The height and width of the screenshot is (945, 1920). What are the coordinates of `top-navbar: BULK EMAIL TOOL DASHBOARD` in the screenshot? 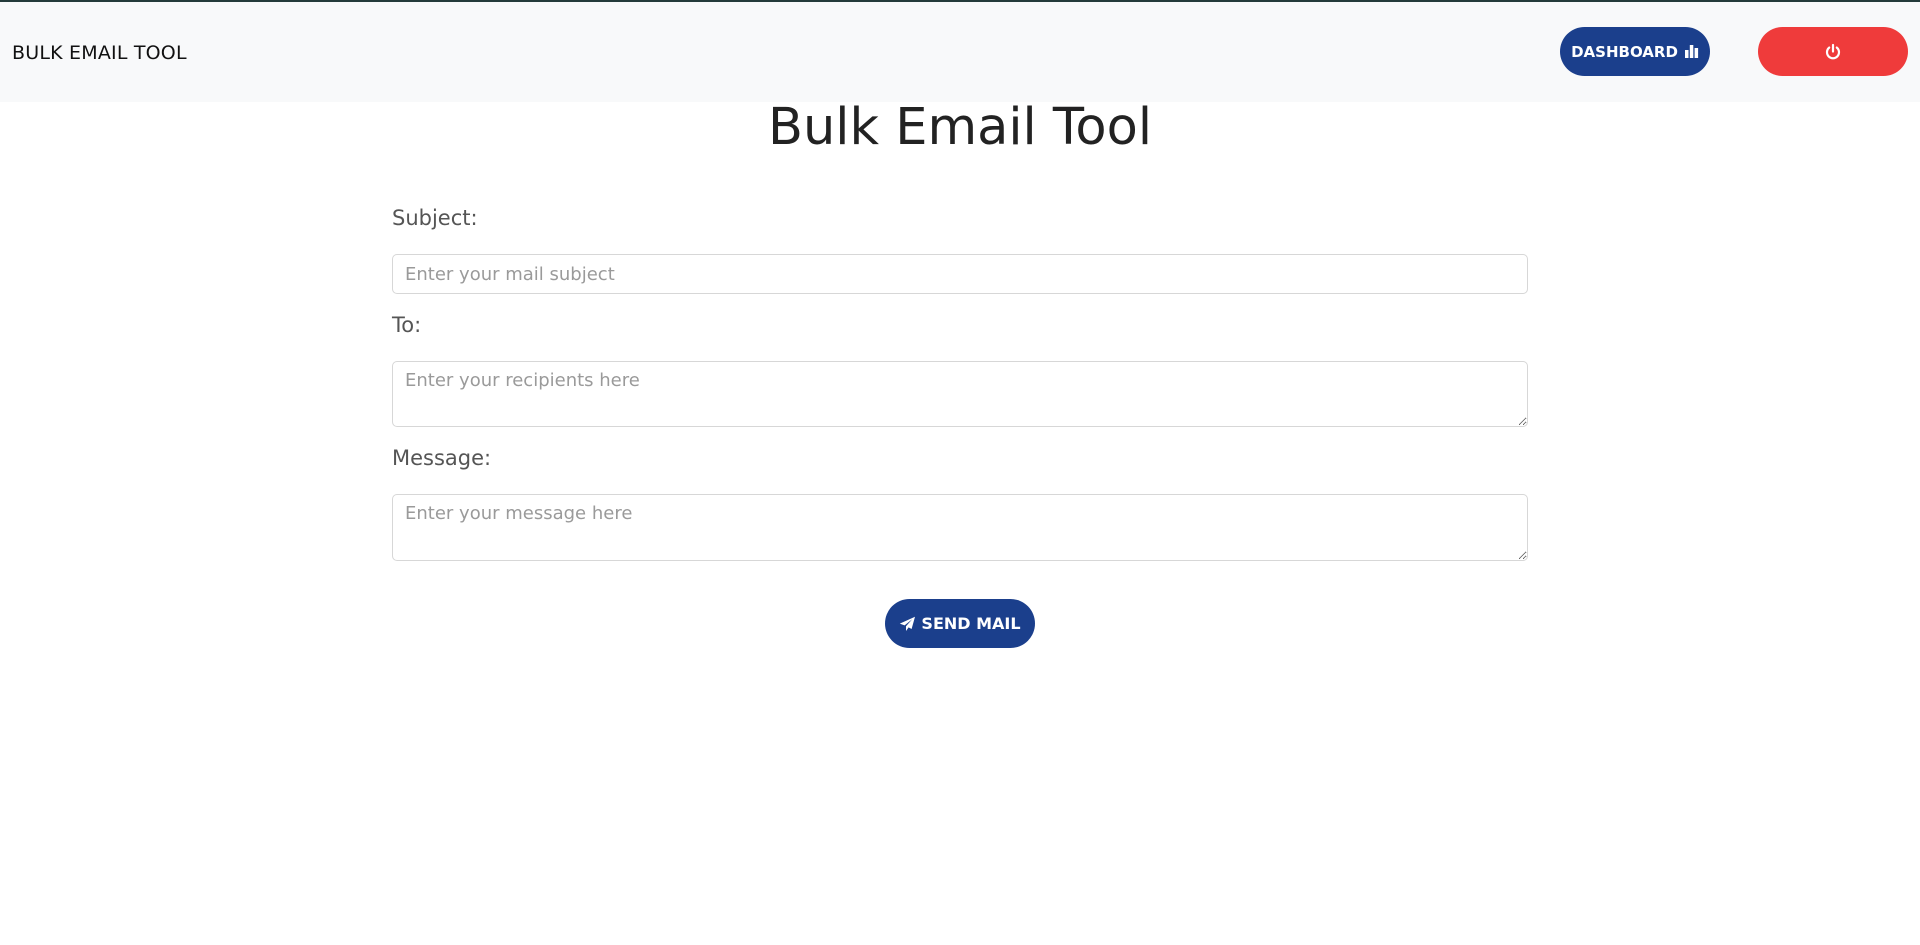 It's located at (960, 51).